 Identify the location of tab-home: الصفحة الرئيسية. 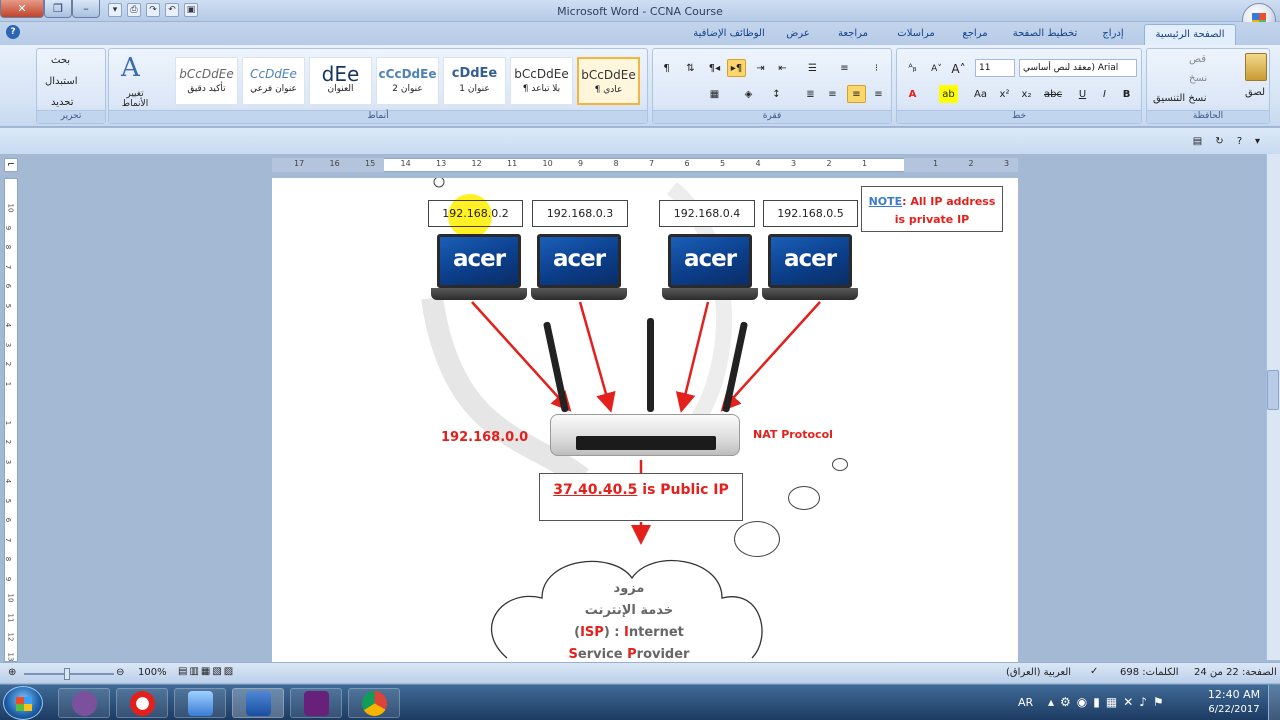
(1190, 34).